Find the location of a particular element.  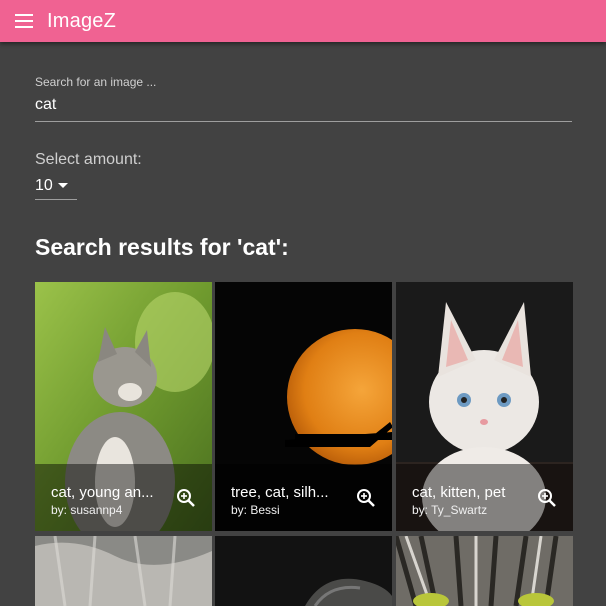

image-tile: cat, kitten, pet by: Ty_Swartz is located at coordinates (484, 406).